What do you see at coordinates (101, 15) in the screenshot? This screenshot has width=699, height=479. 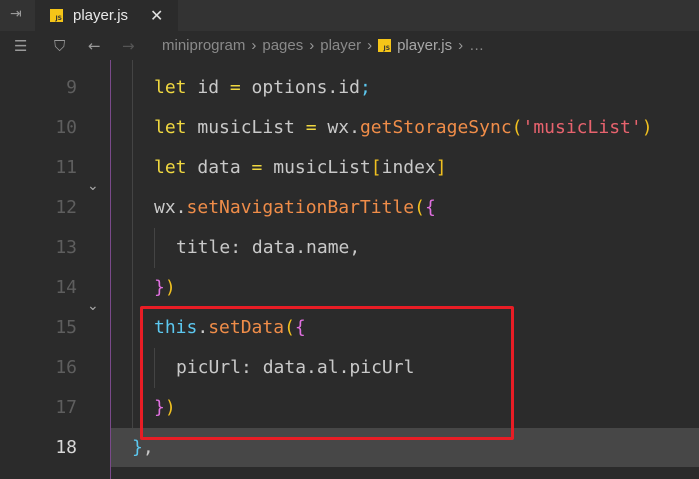 I see `tab-label: player.js` at bounding box center [101, 15].